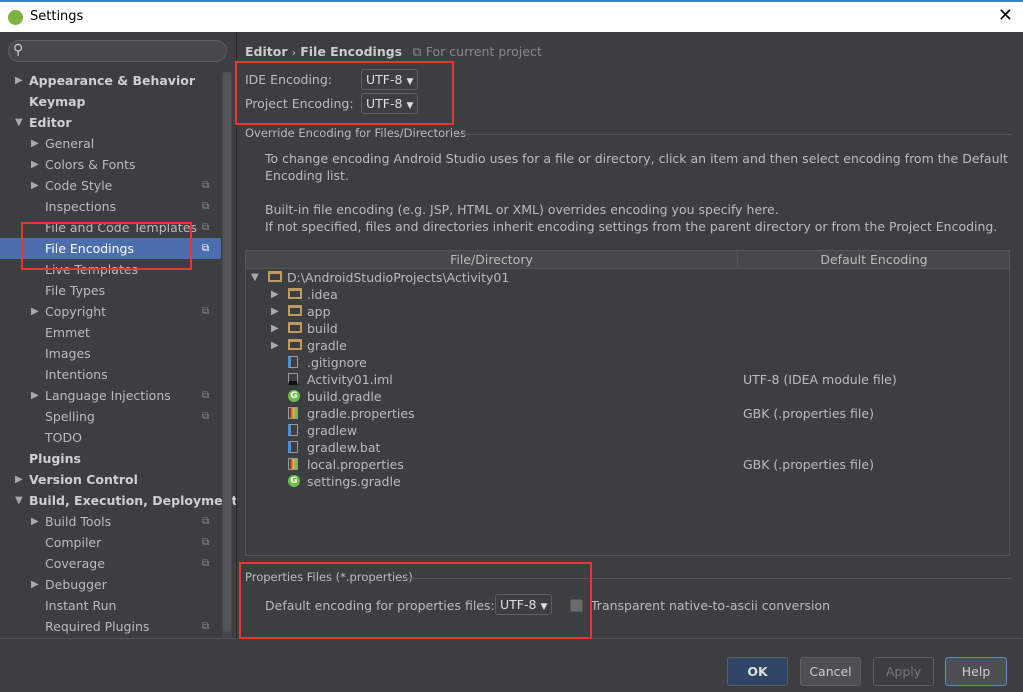  What do you see at coordinates (50, 122) in the screenshot?
I see `sidebar-item-label: Editor` at bounding box center [50, 122].